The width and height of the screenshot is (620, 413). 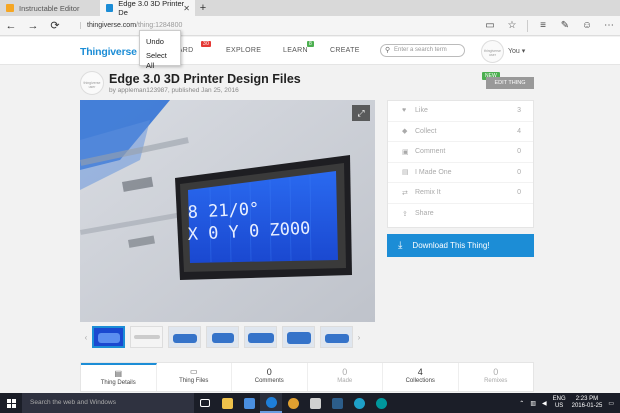 I want to click on edge-browser-icon, so click(x=271, y=403).